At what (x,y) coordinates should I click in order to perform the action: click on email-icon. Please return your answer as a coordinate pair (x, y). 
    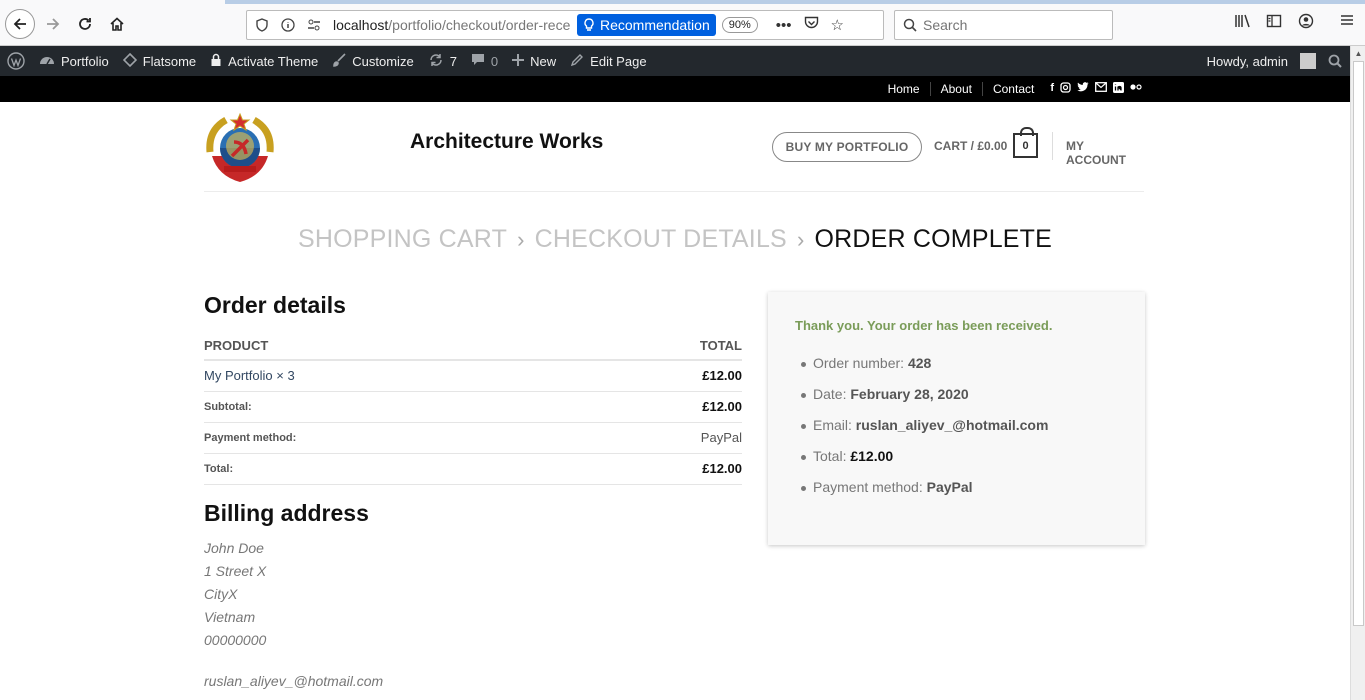
    Looking at the image, I should click on (1101, 89).